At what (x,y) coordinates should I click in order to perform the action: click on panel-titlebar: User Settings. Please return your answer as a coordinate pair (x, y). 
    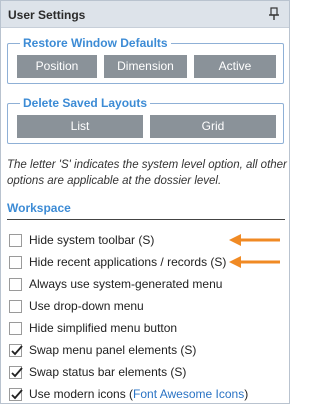
    Looking at the image, I should click on (145, 14).